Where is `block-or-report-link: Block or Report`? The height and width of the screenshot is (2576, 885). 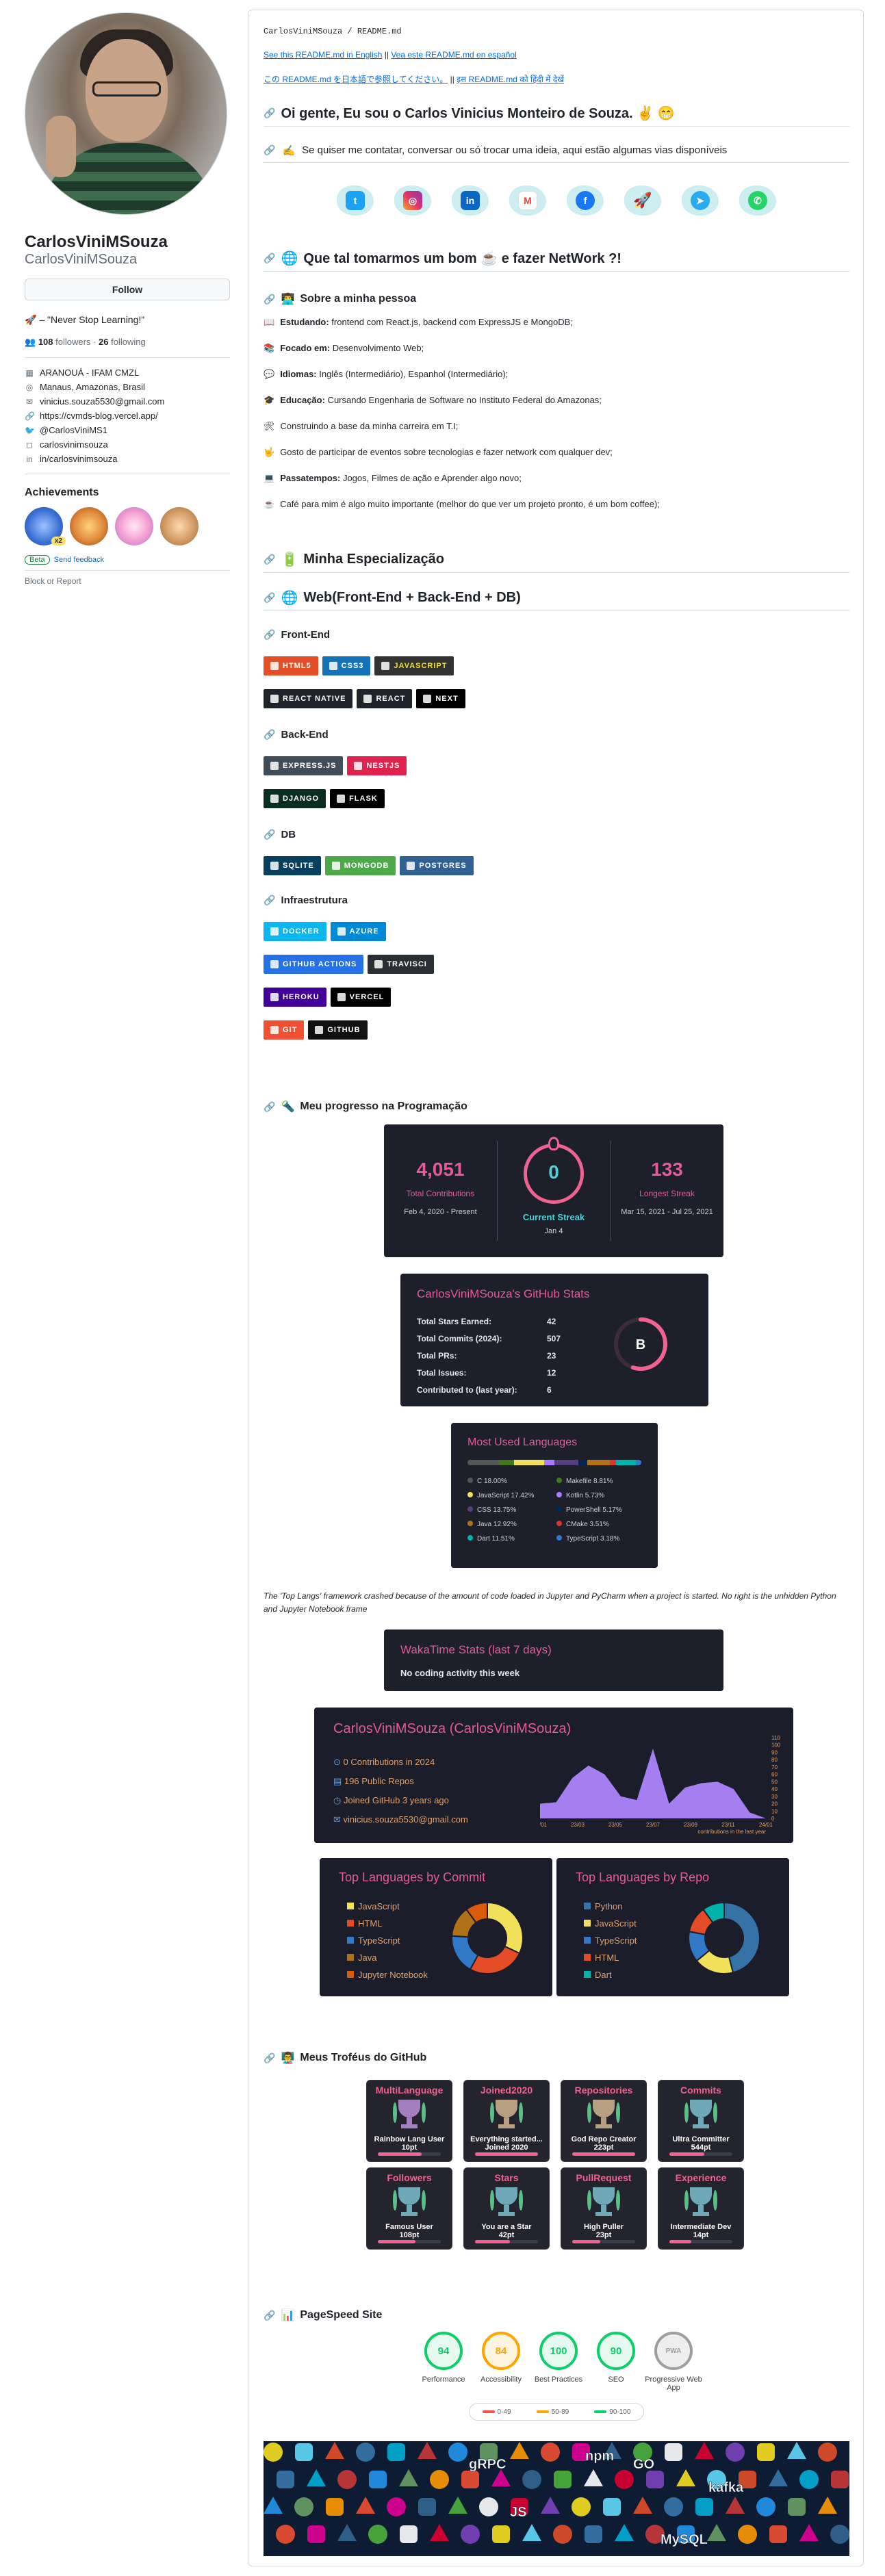
block-or-report-link: Block or Report is located at coordinates (127, 581).